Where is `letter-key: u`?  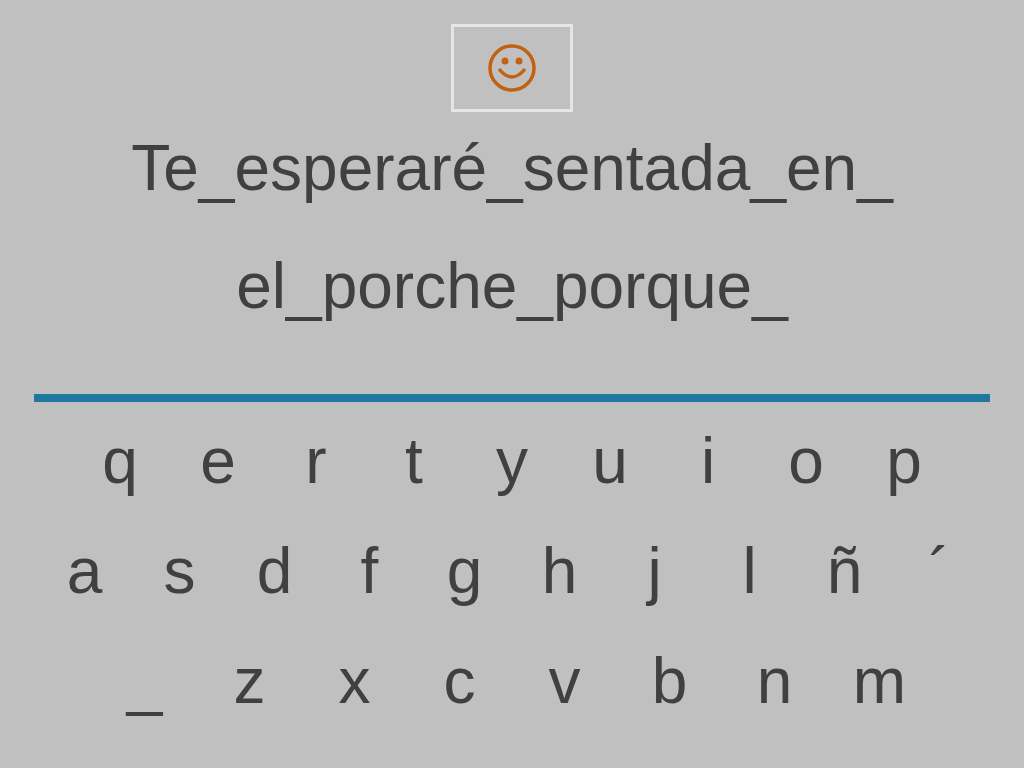 letter-key: u is located at coordinates (610, 461).